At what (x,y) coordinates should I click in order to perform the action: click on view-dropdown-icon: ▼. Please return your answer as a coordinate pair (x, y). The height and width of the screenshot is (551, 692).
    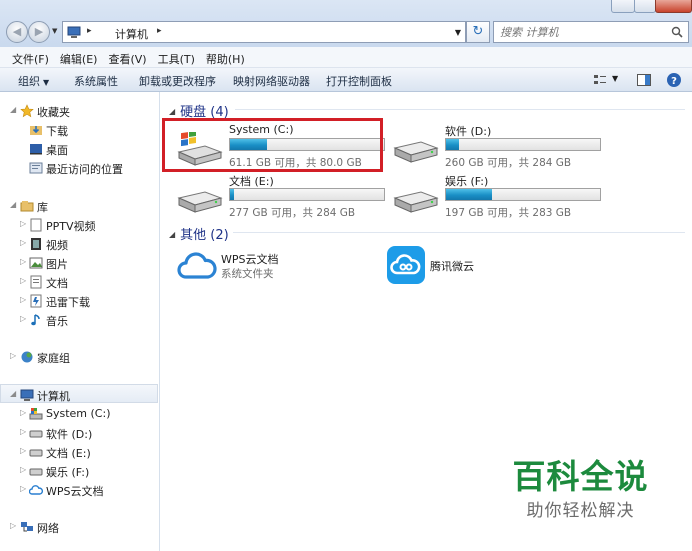
    Looking at the image, I should click on (615, 78).